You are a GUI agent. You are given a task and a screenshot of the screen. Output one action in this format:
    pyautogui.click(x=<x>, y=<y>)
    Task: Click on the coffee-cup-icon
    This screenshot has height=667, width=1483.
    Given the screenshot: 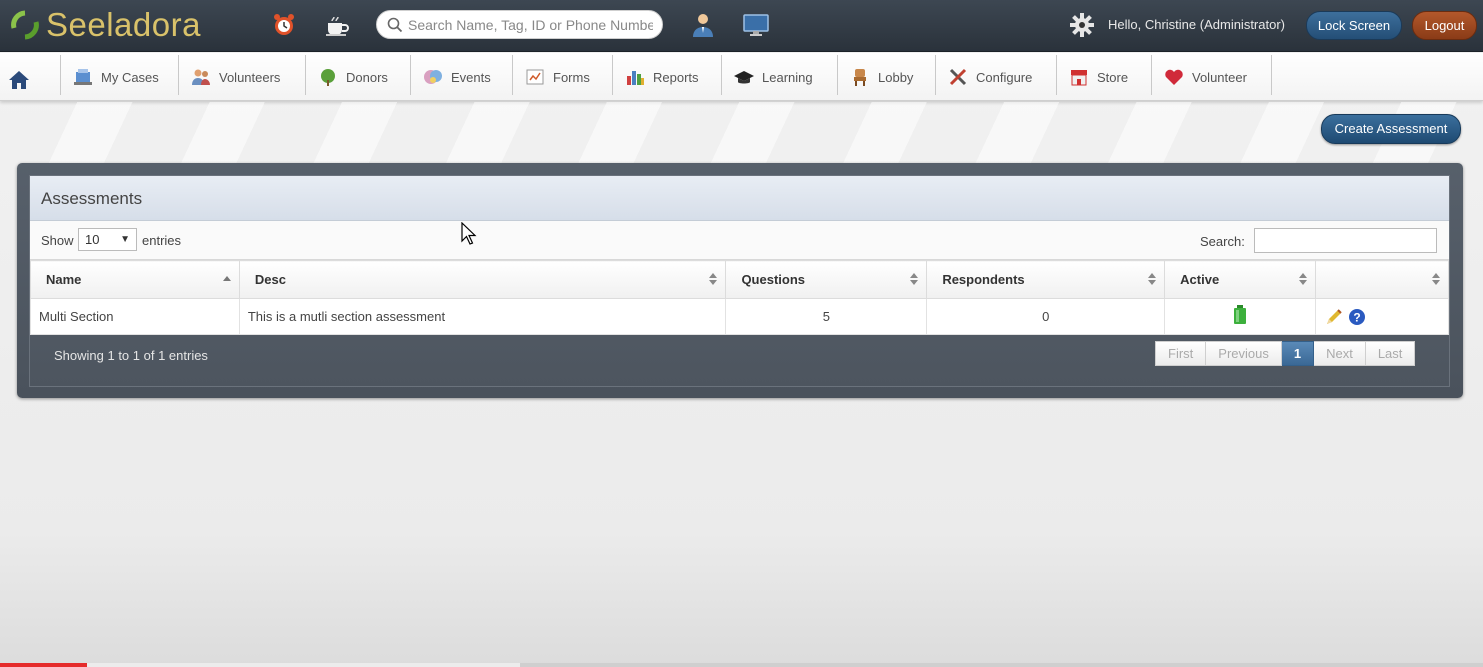 What is the action you would take?
    pyautogui.click(x=337, y=25)
    